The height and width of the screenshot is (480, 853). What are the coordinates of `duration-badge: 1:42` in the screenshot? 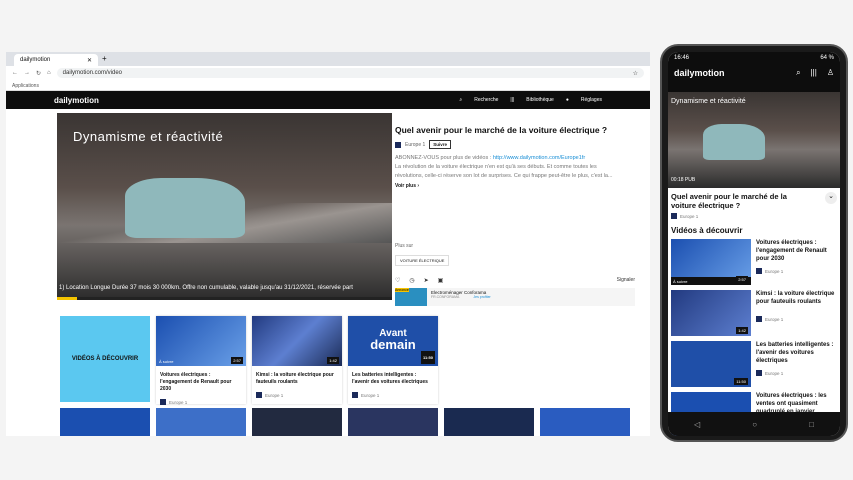 It's located at (742, 330).